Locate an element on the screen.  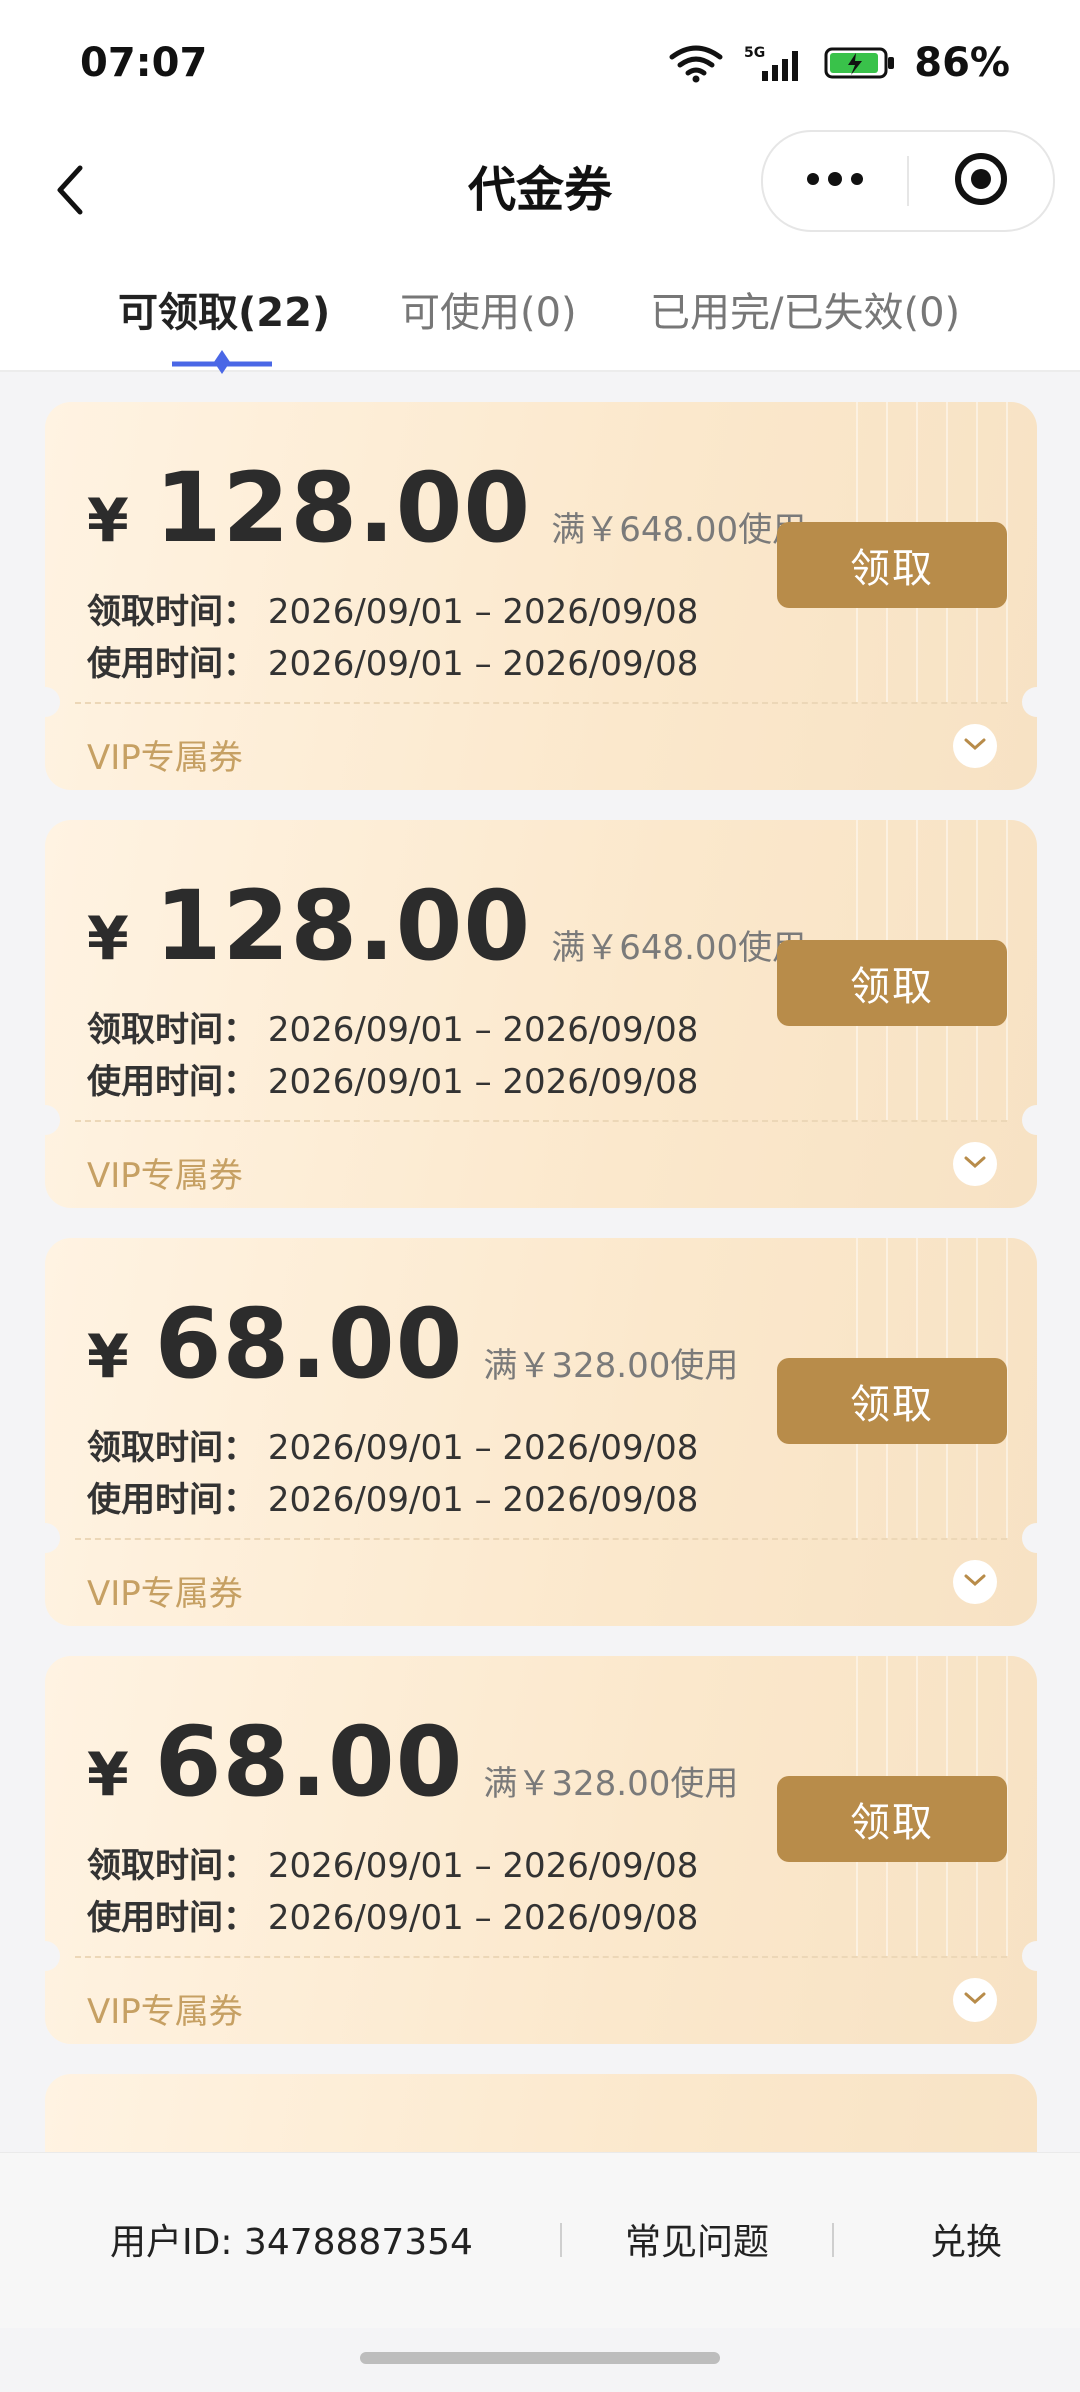
faq-link: 常见问题 is located at coordinates (697, 2239).